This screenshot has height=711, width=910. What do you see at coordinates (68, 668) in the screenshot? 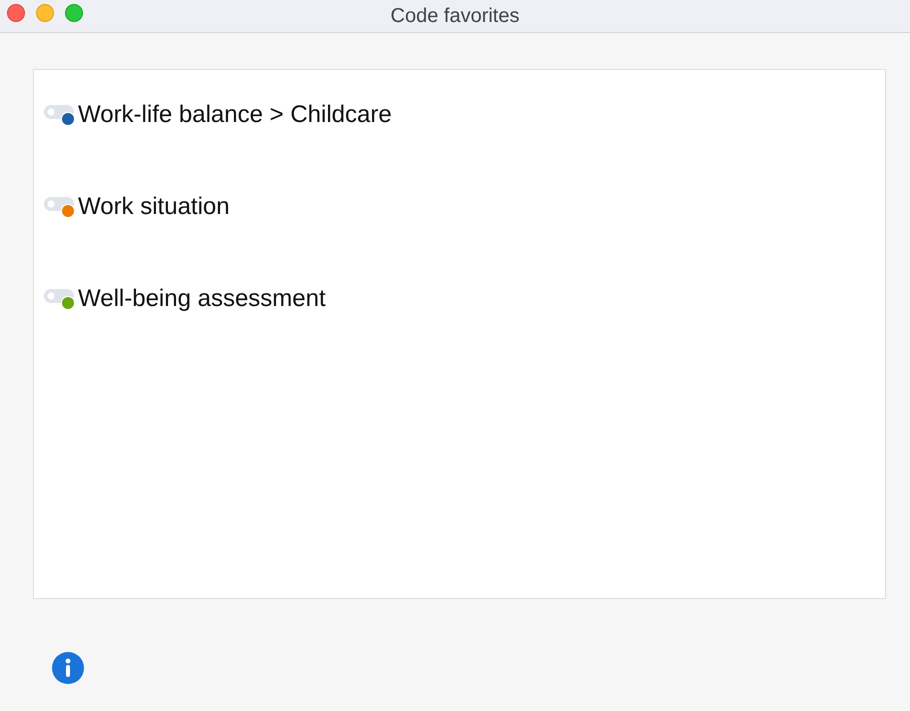
I see `info-icon` at bounding box center [68, 668].